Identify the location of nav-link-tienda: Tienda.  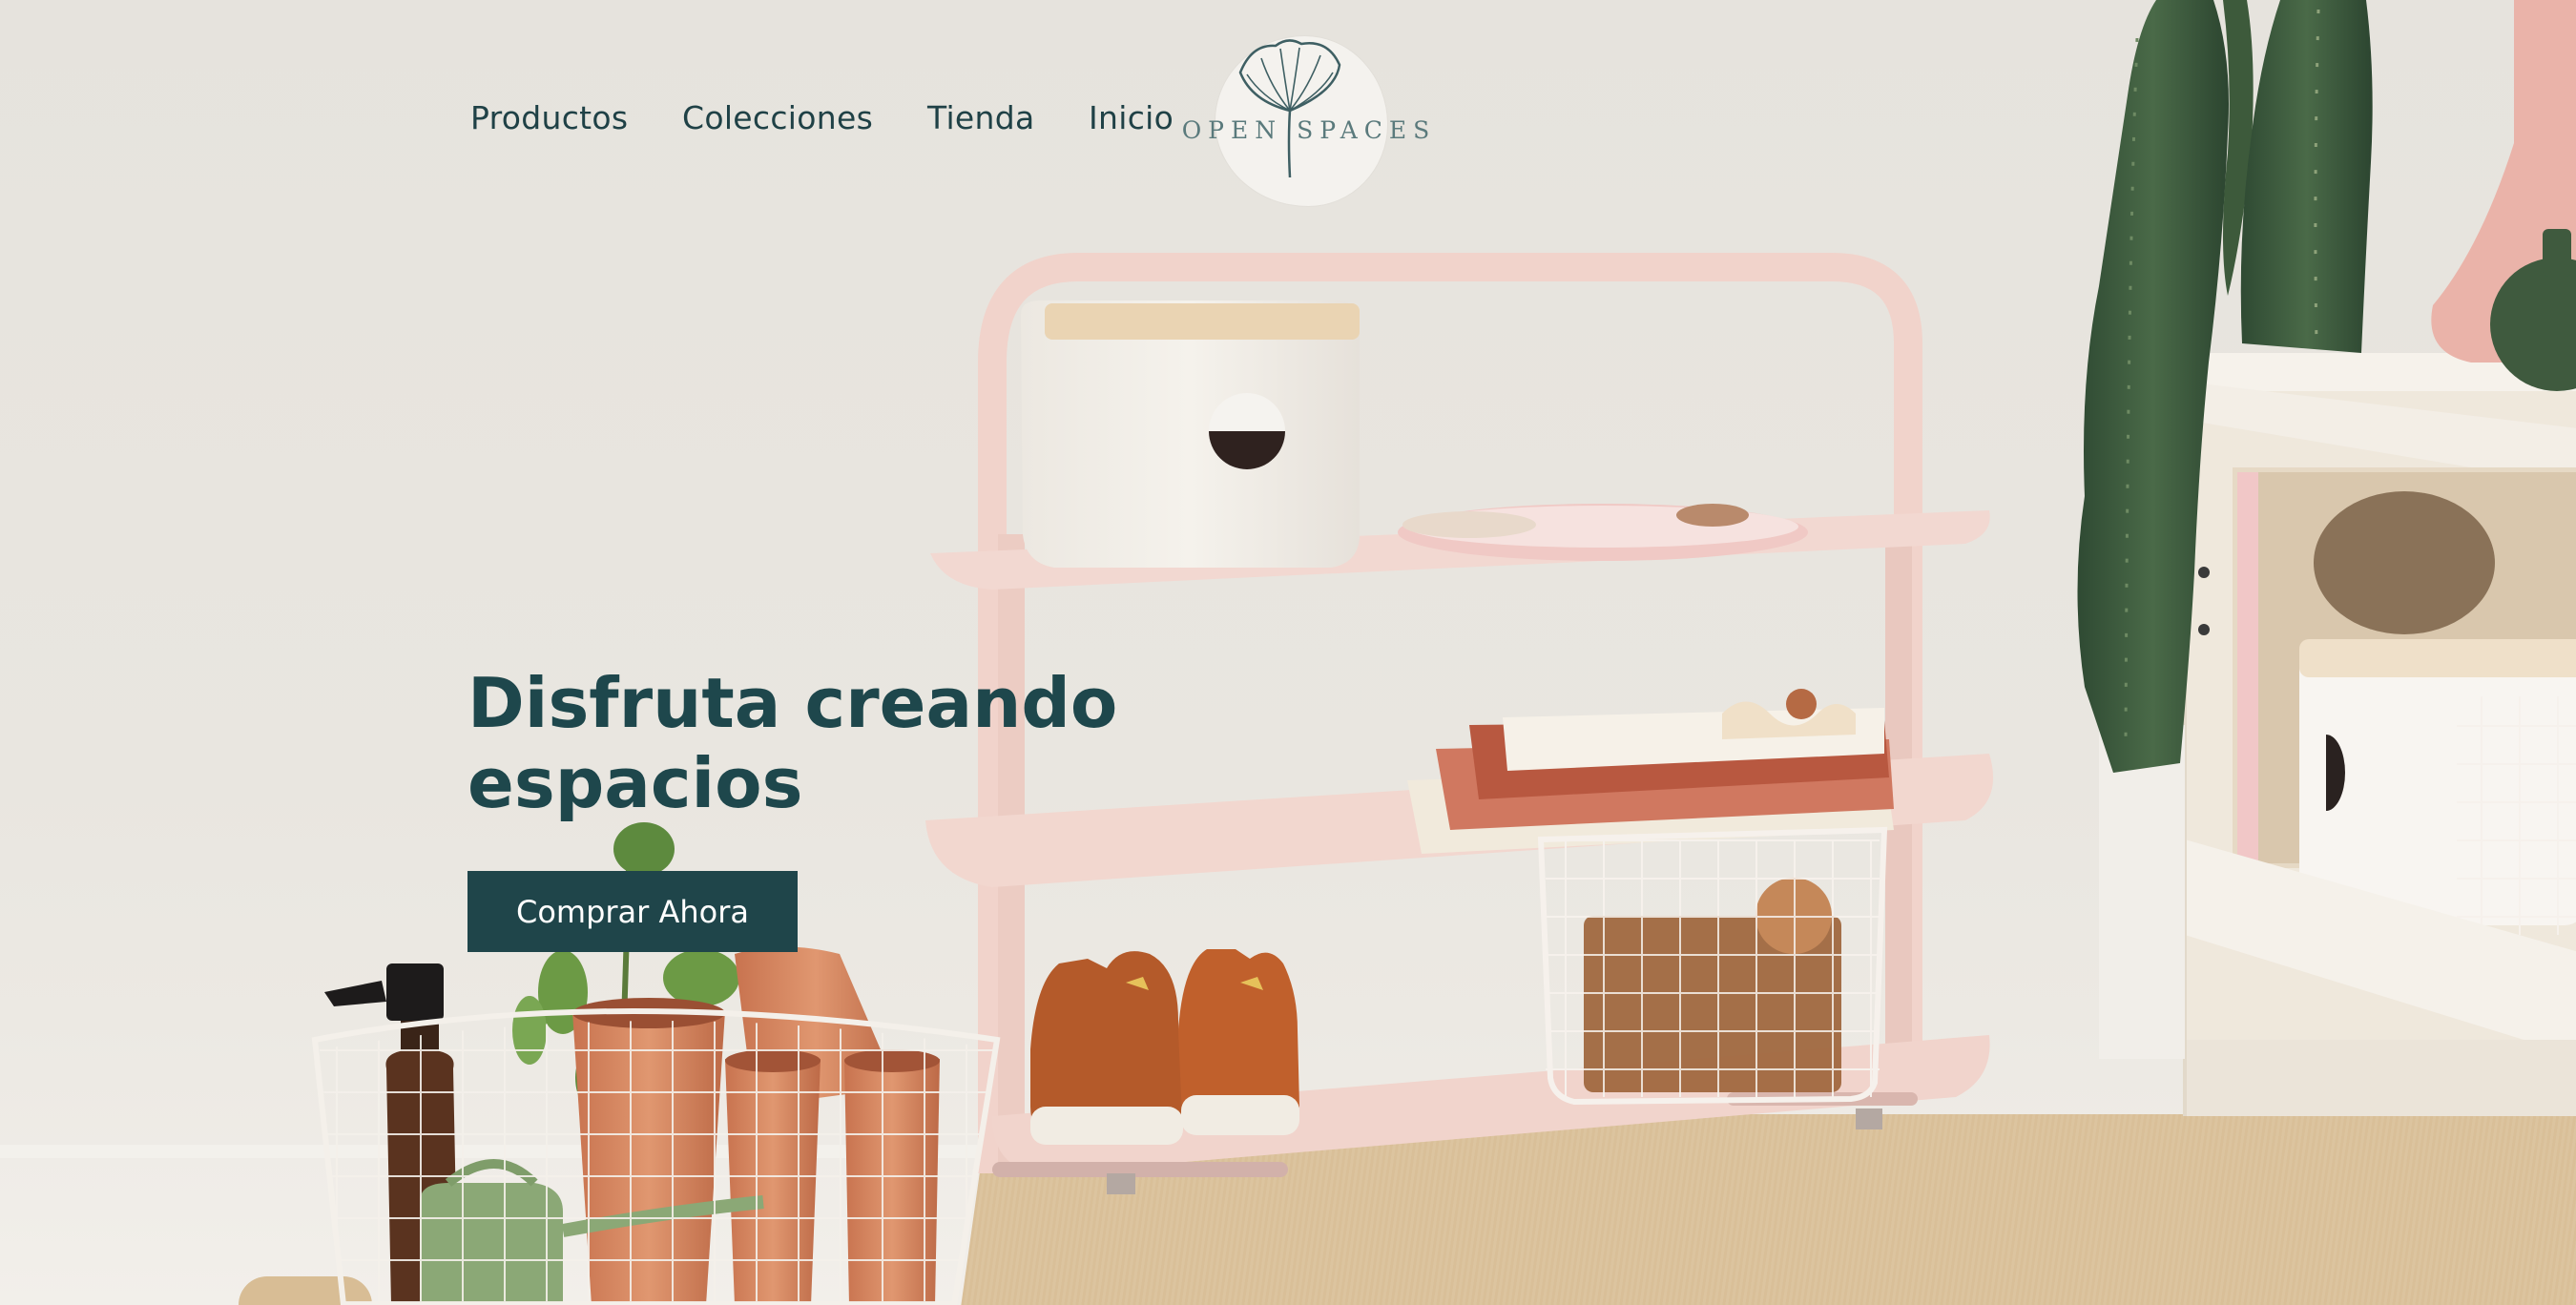
(981, 118).